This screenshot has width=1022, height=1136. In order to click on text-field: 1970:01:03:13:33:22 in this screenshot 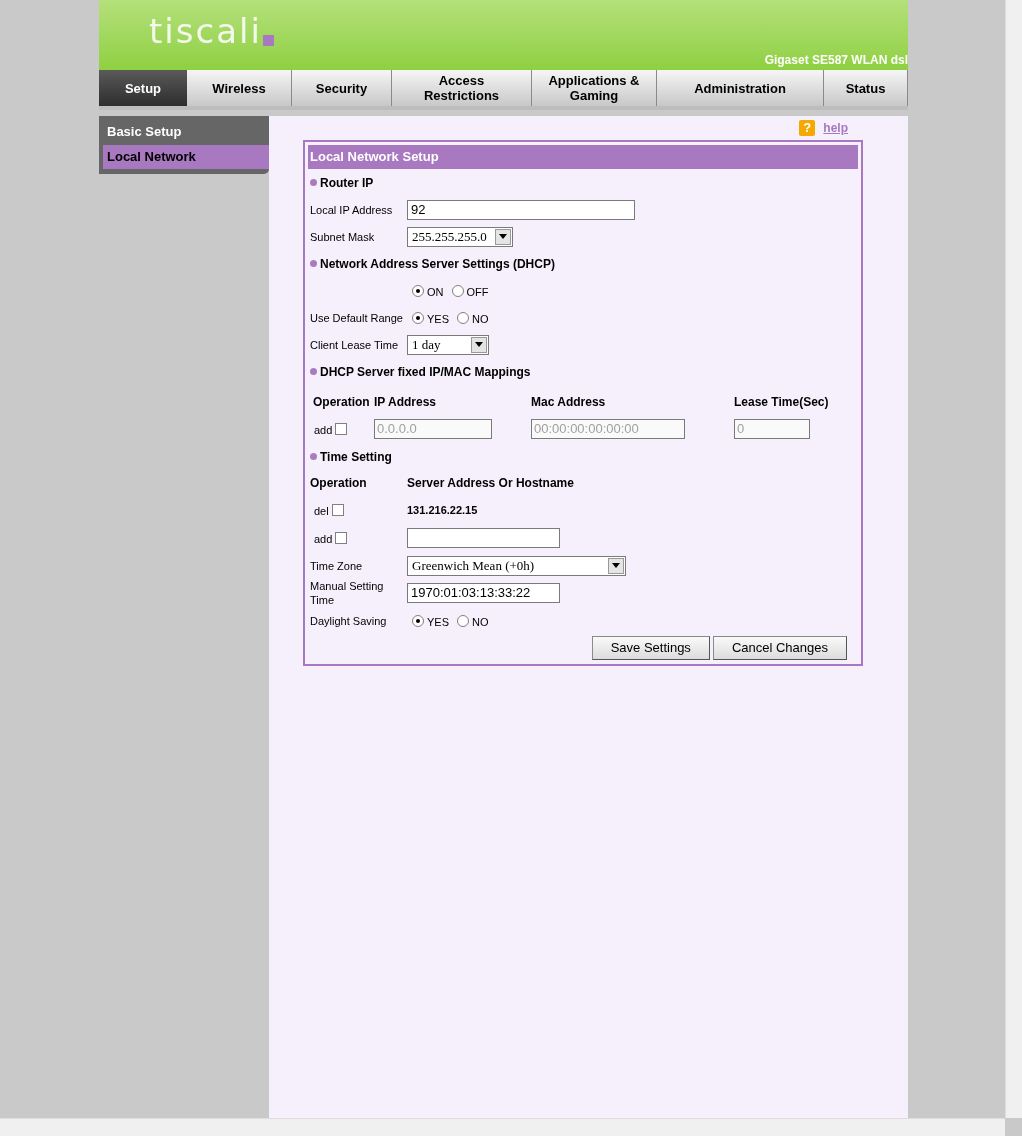, I will do `click(483, 593)`.